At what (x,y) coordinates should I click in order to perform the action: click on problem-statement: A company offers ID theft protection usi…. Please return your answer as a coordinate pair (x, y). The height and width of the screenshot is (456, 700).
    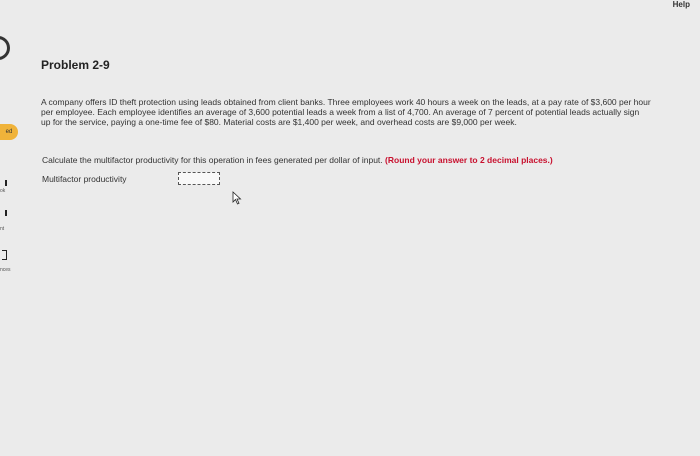
    Looking at the image, I should click on (346, 112).